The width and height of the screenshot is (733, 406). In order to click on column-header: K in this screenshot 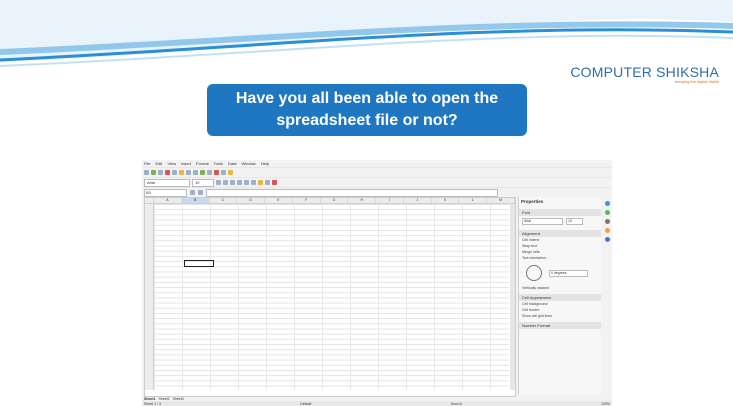, I will do `click(446, 200)`.